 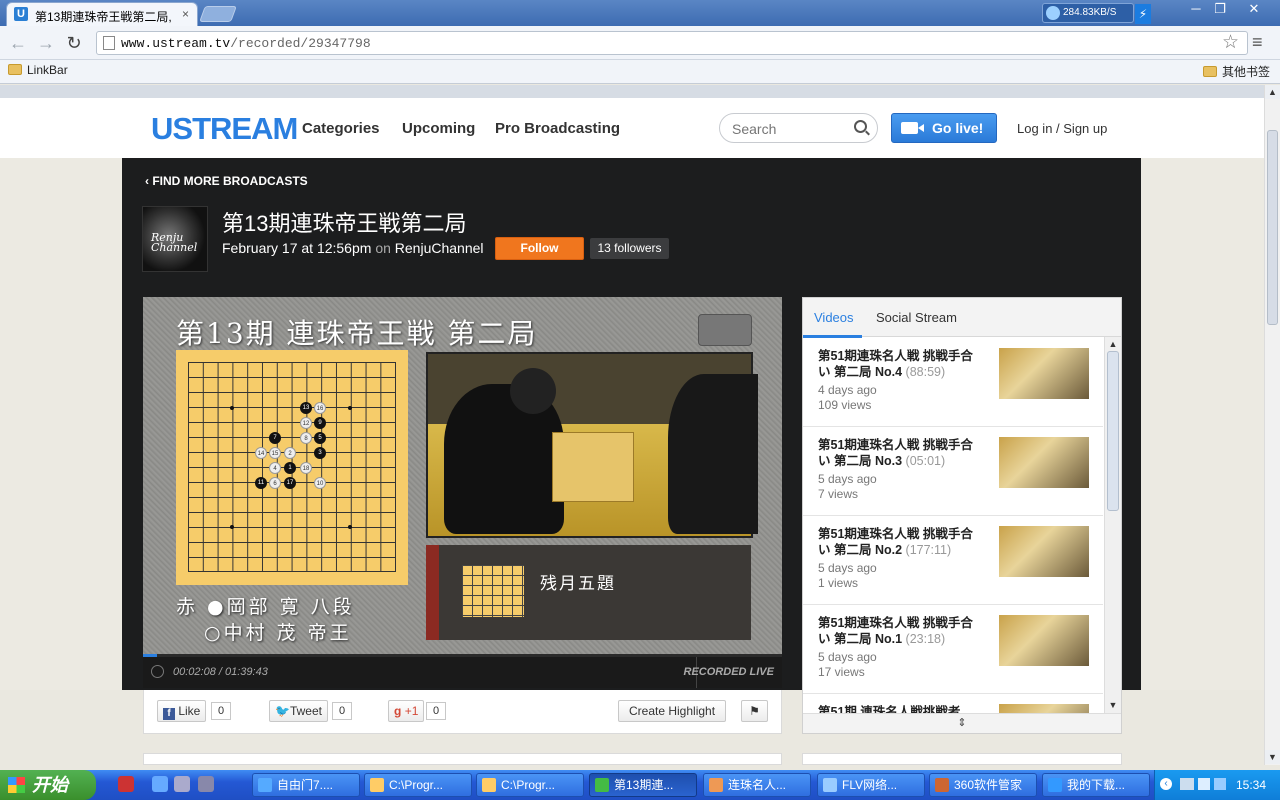 What do you see at coordinates (1143, 14) in the screenshot?
I see `lightning-icon: ⚡` at bounding box center [1143, 14].